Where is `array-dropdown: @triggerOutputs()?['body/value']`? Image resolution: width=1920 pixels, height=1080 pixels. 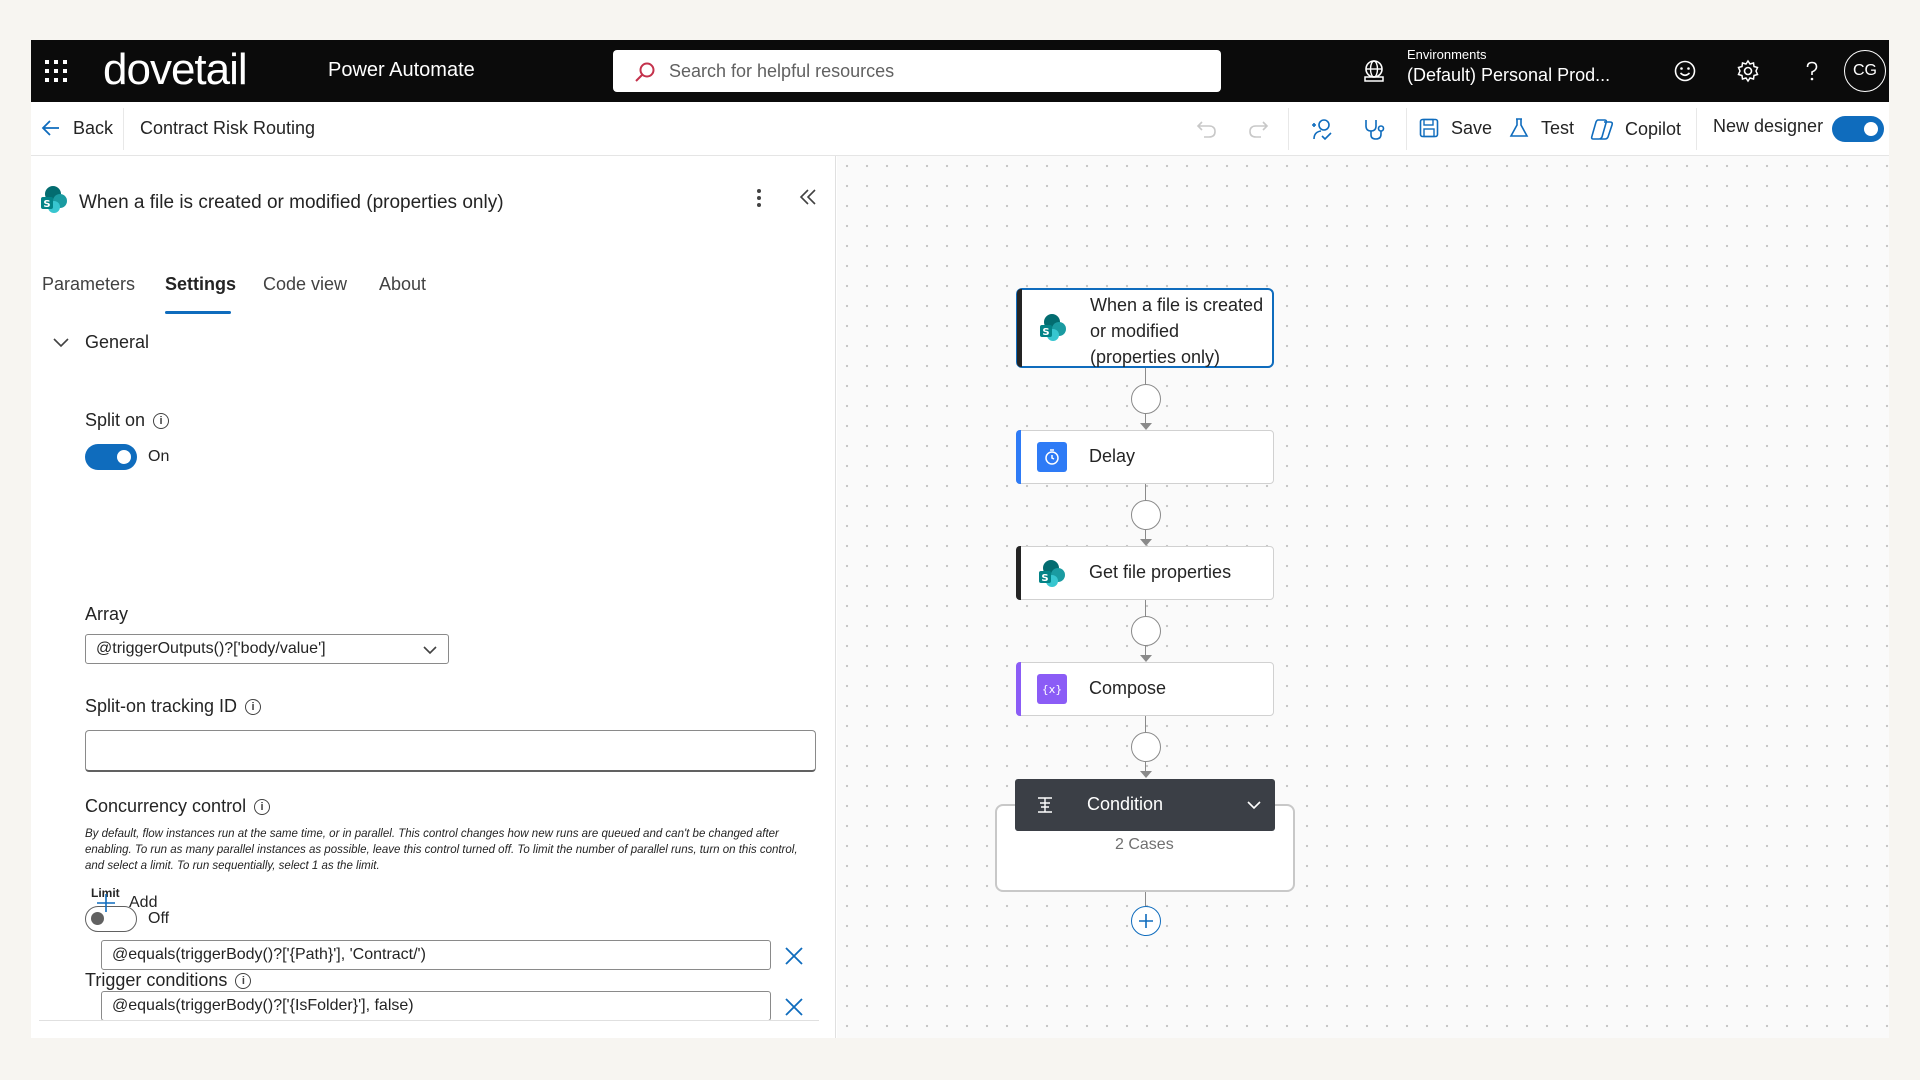
array-dropdown: @triggerOutputs()?['body/value'] is located at coordinates (267, 649).